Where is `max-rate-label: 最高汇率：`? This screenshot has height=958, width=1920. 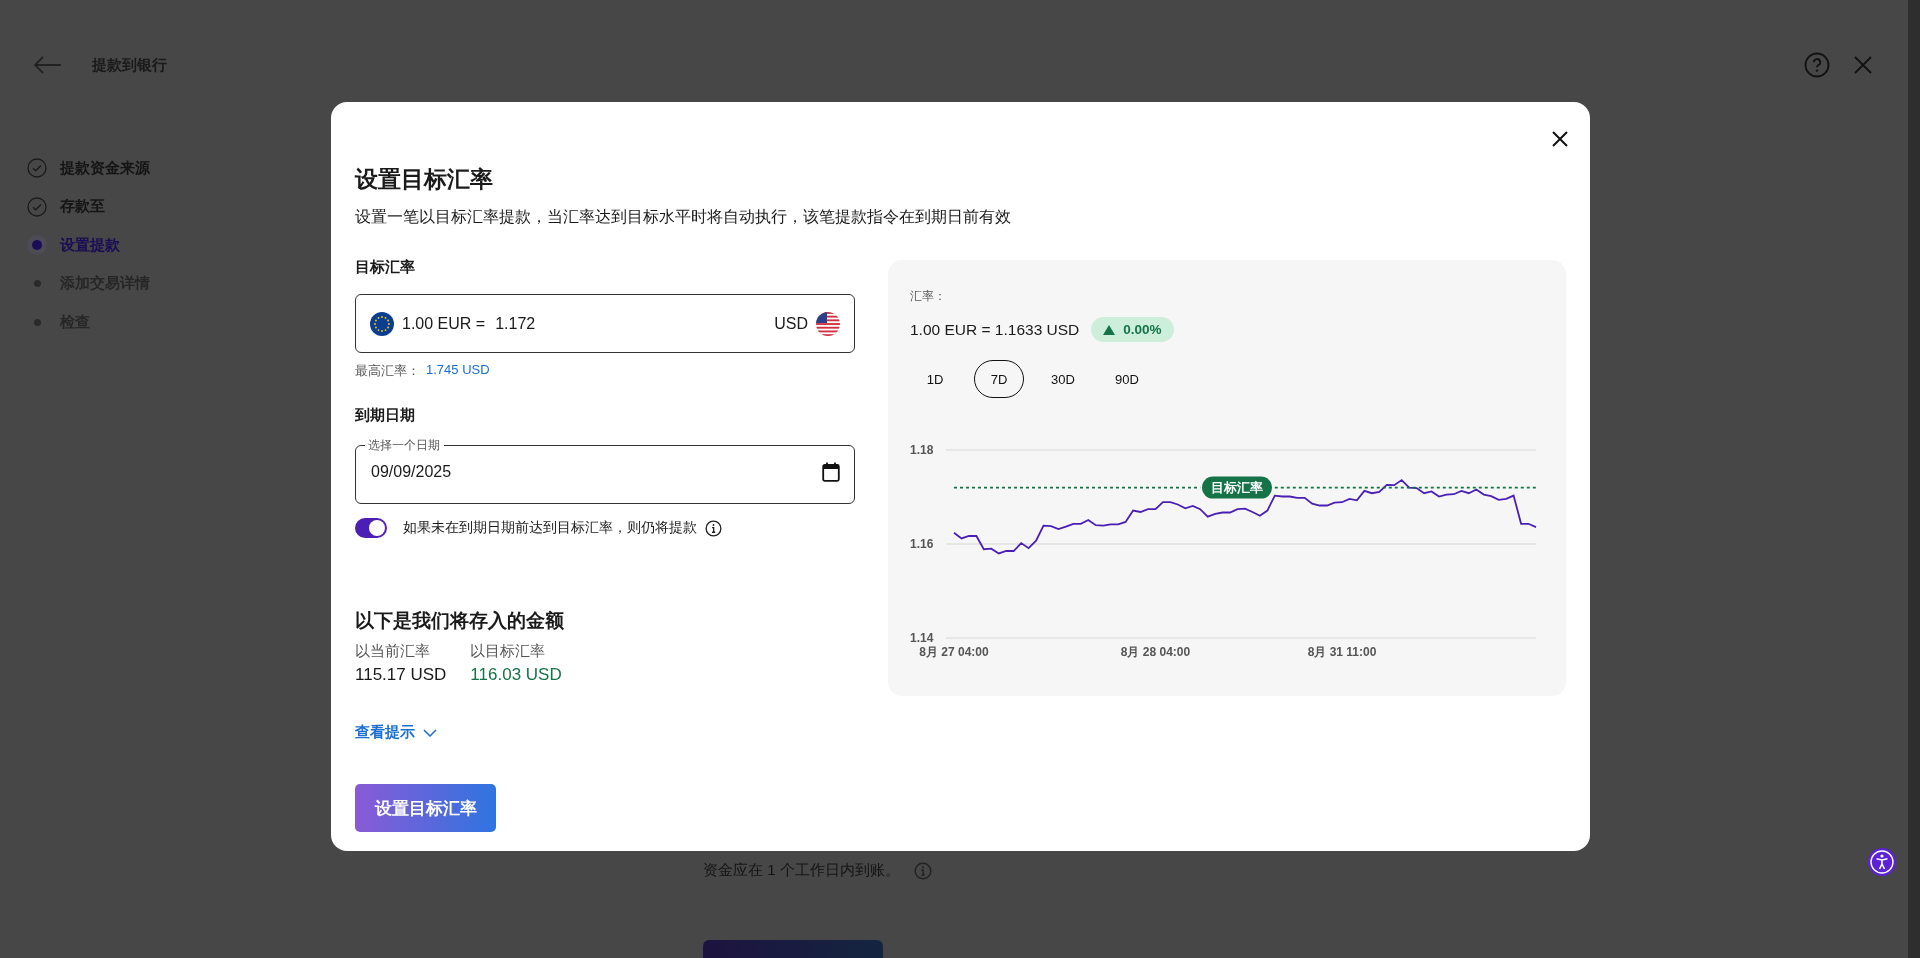
max-rate-label: 最高汇率： is located at coordinates (387, 371).